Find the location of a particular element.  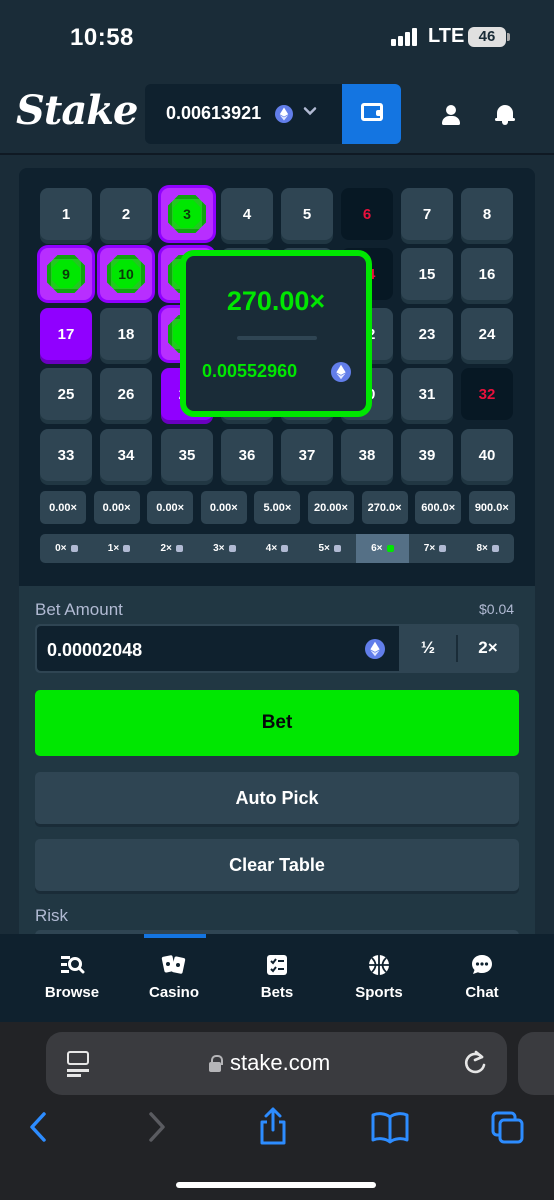

tile-number: 17 is located at coordinates (66, 334).